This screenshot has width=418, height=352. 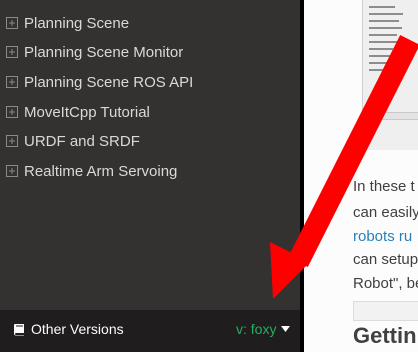 What do you see at coordinates (19, 330) in the screenshot?
I see `book-icon` at bounding box center [19, 330].